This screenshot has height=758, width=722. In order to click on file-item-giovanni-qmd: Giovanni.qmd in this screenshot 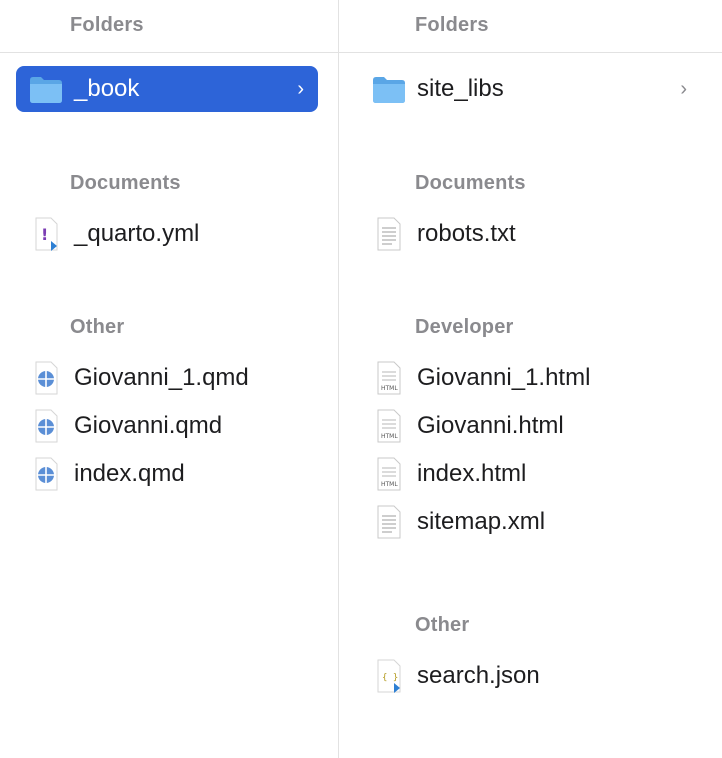, I will do `click(167, 426)`.